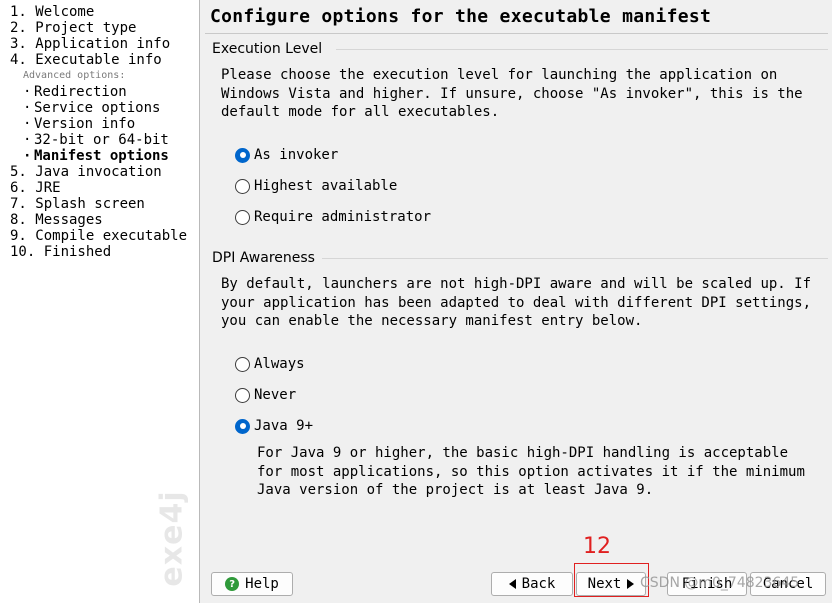  Describe the element at coordinates (575, 258) in the screenshot. I see `dpi-awareness-divider` at that location.